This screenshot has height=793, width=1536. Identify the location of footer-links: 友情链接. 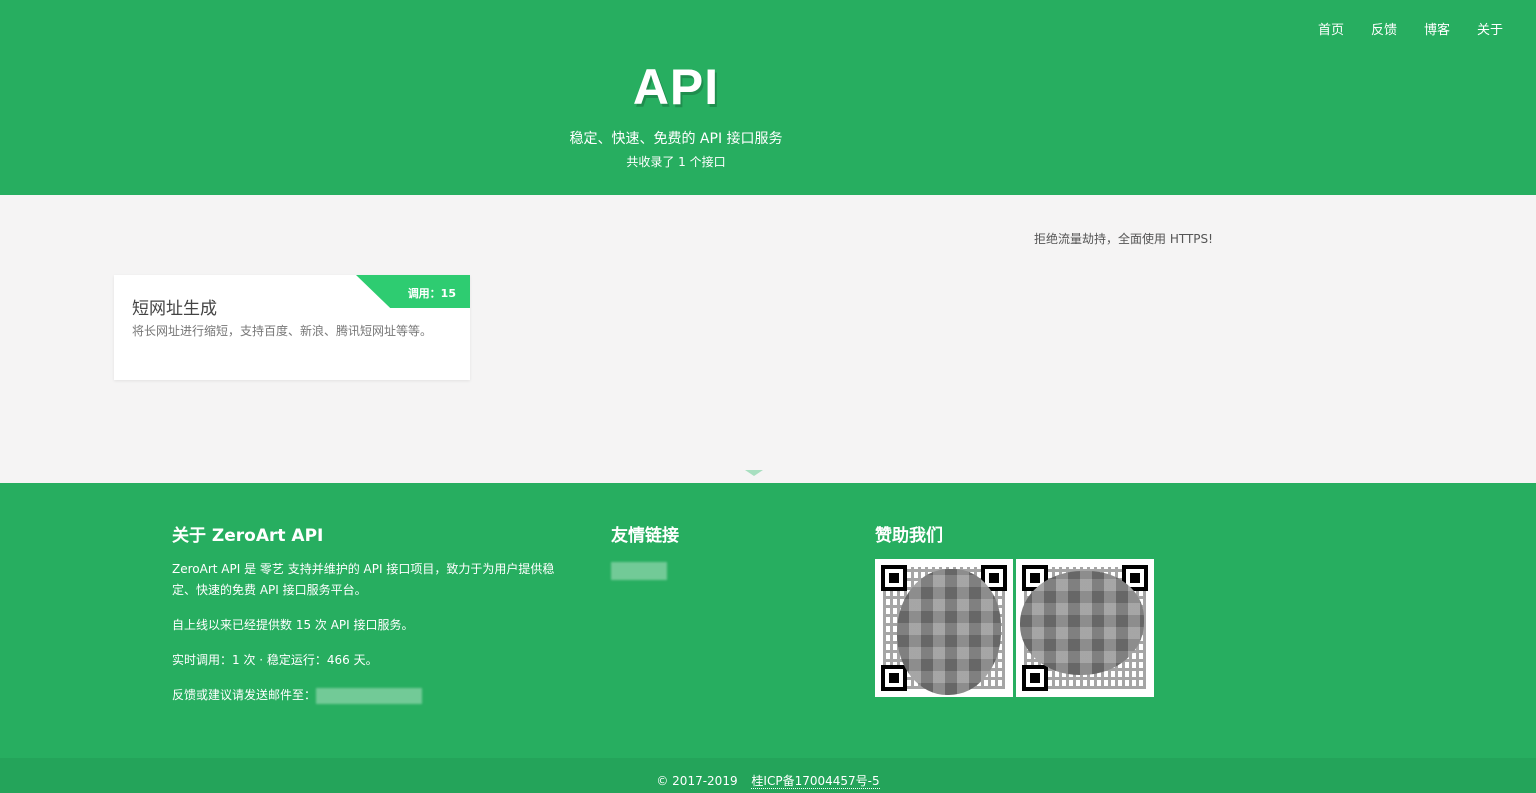
(711, 550).